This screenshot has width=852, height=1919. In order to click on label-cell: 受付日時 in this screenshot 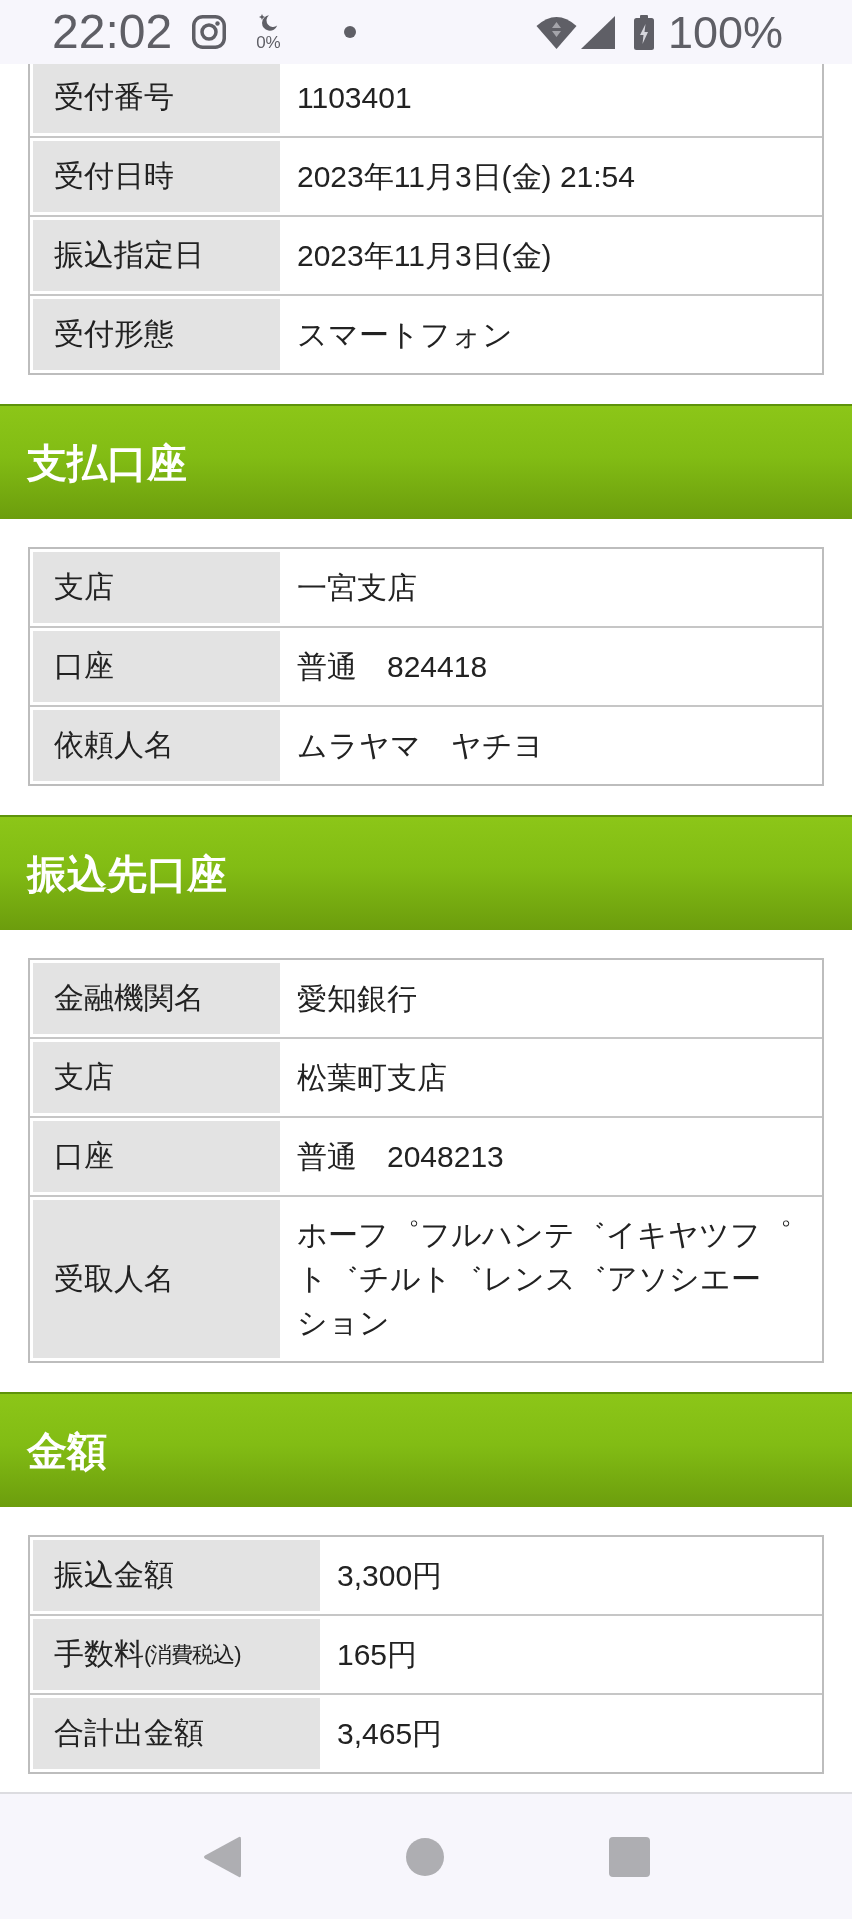, I will do `click(156, 176)`.